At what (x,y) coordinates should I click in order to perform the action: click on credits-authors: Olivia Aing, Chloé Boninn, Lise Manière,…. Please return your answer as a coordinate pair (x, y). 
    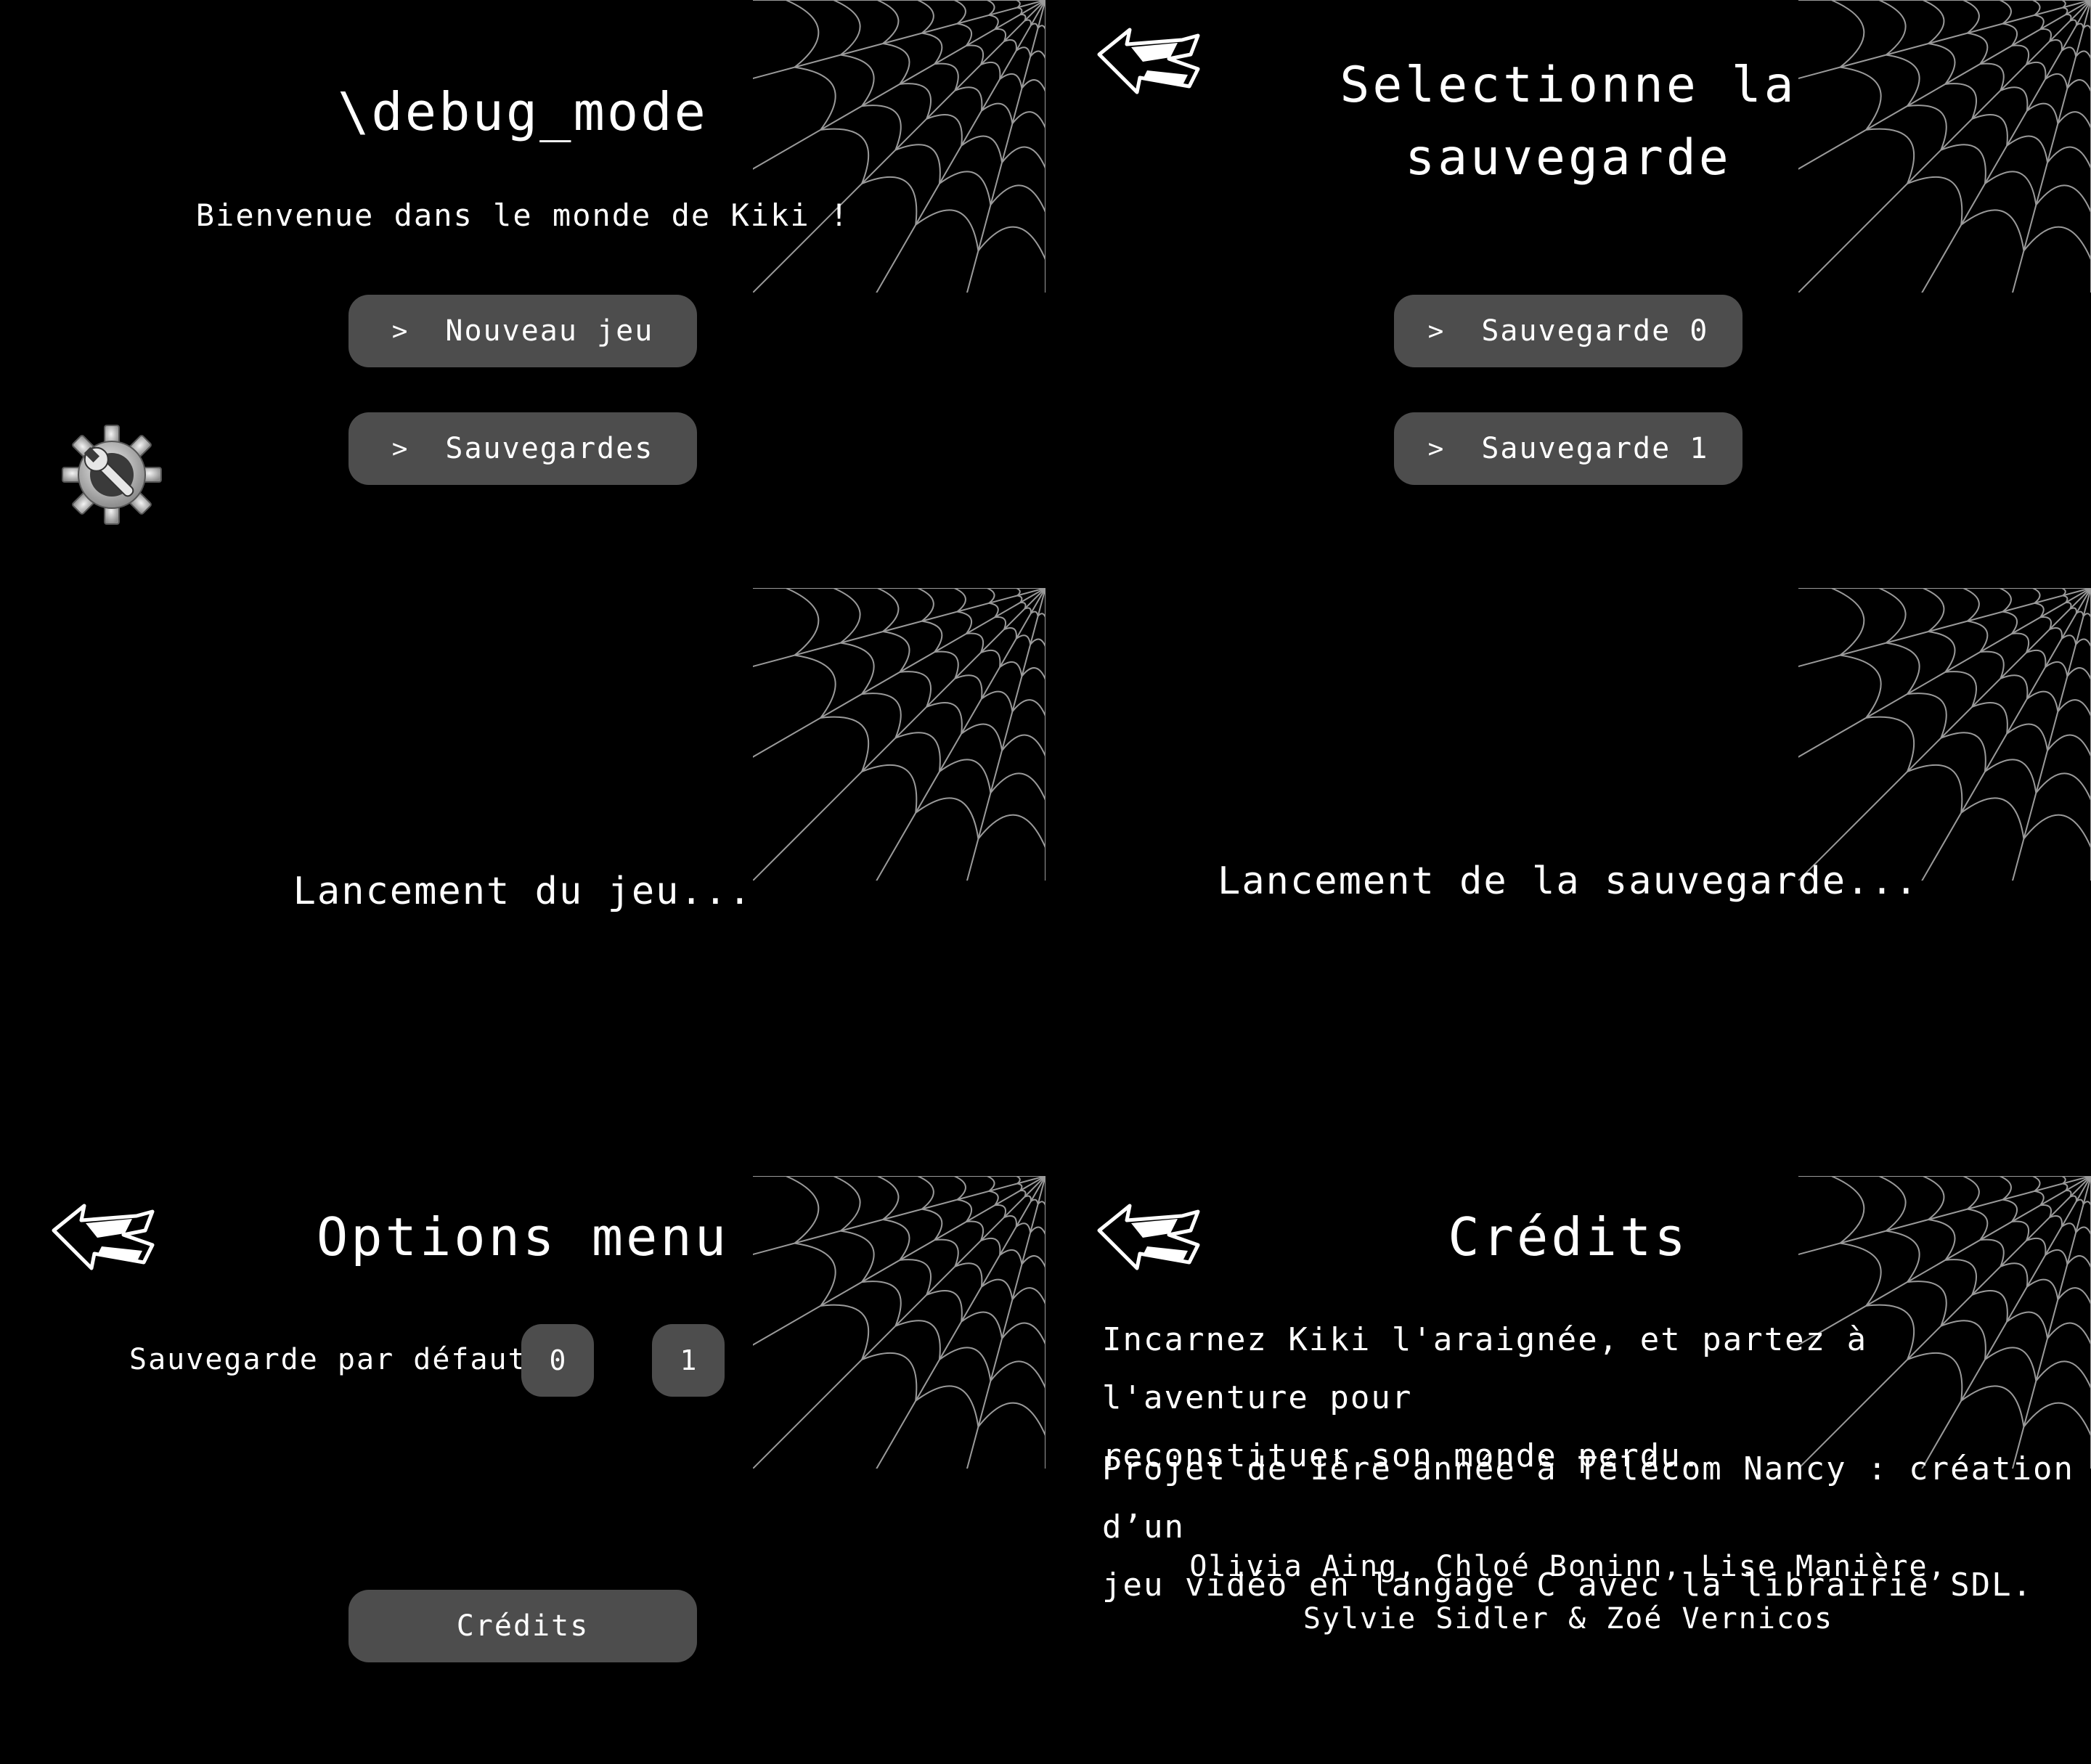
    Looking at the image, I should click on (1569, 1592).